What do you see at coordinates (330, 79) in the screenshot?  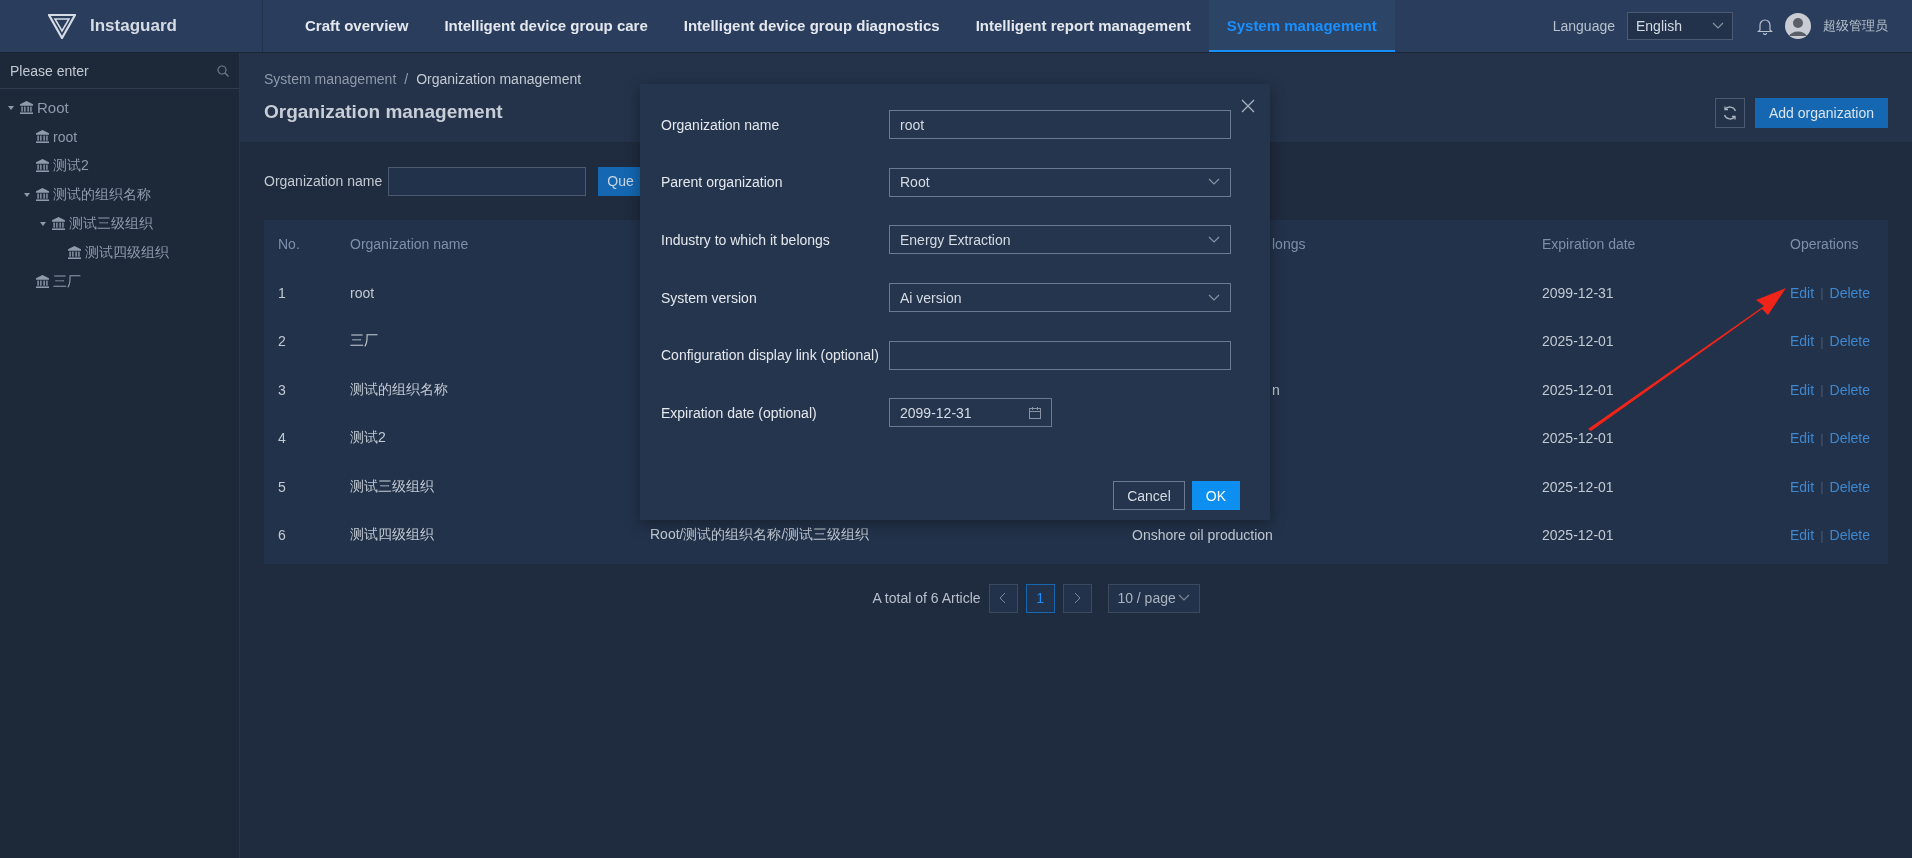 I see `breadcrumb-link: System management` at bounding box center [330, 79].